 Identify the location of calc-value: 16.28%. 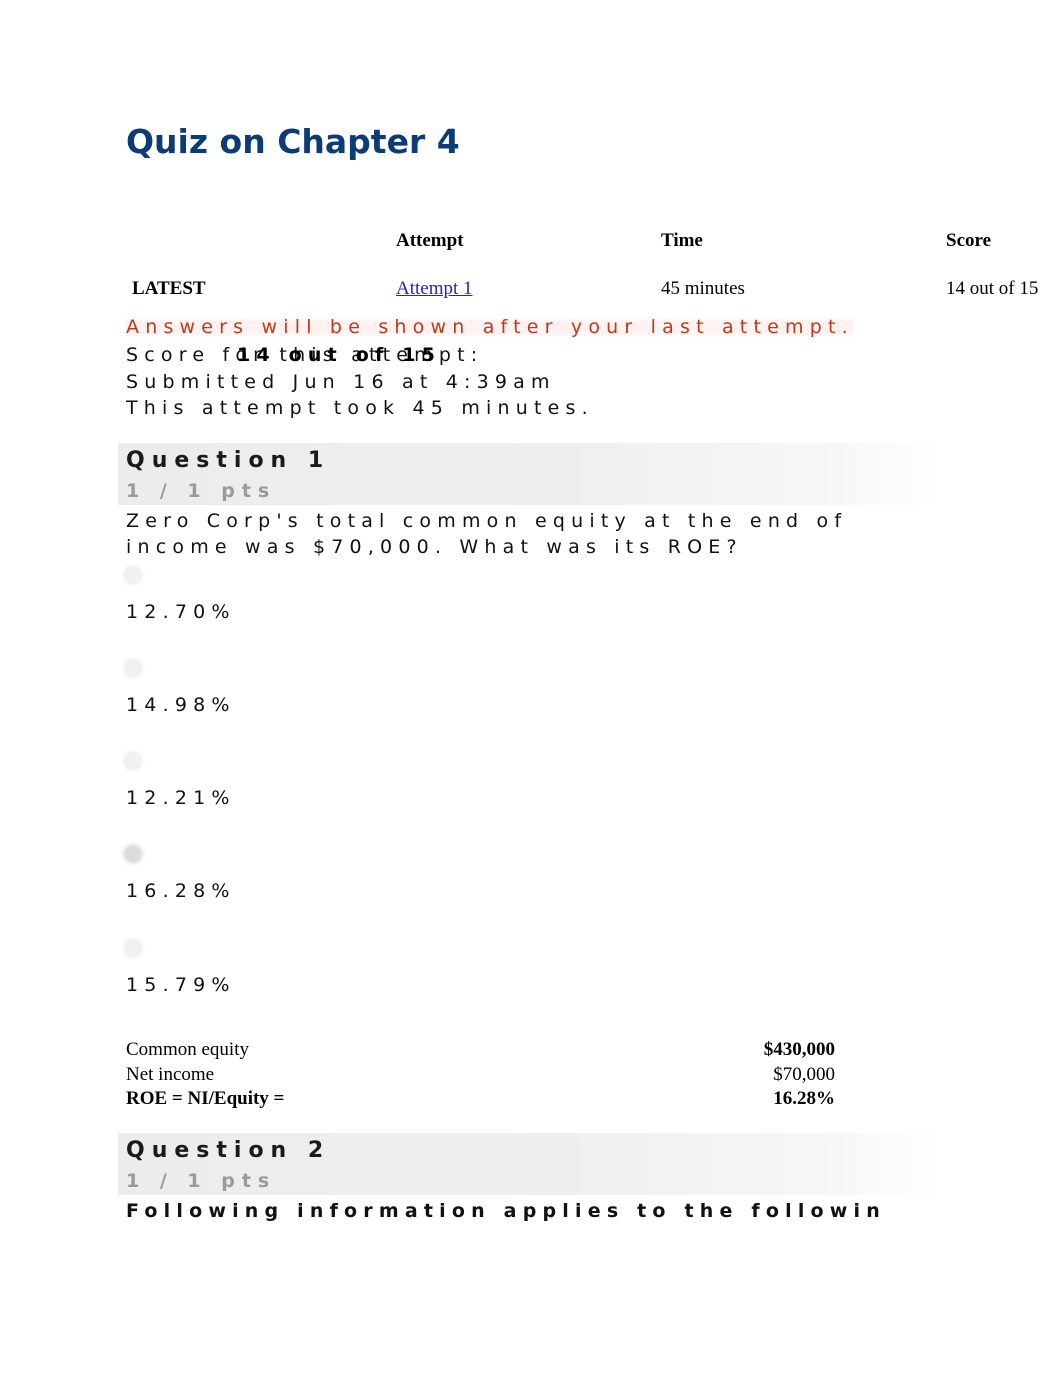
(804, 1098).